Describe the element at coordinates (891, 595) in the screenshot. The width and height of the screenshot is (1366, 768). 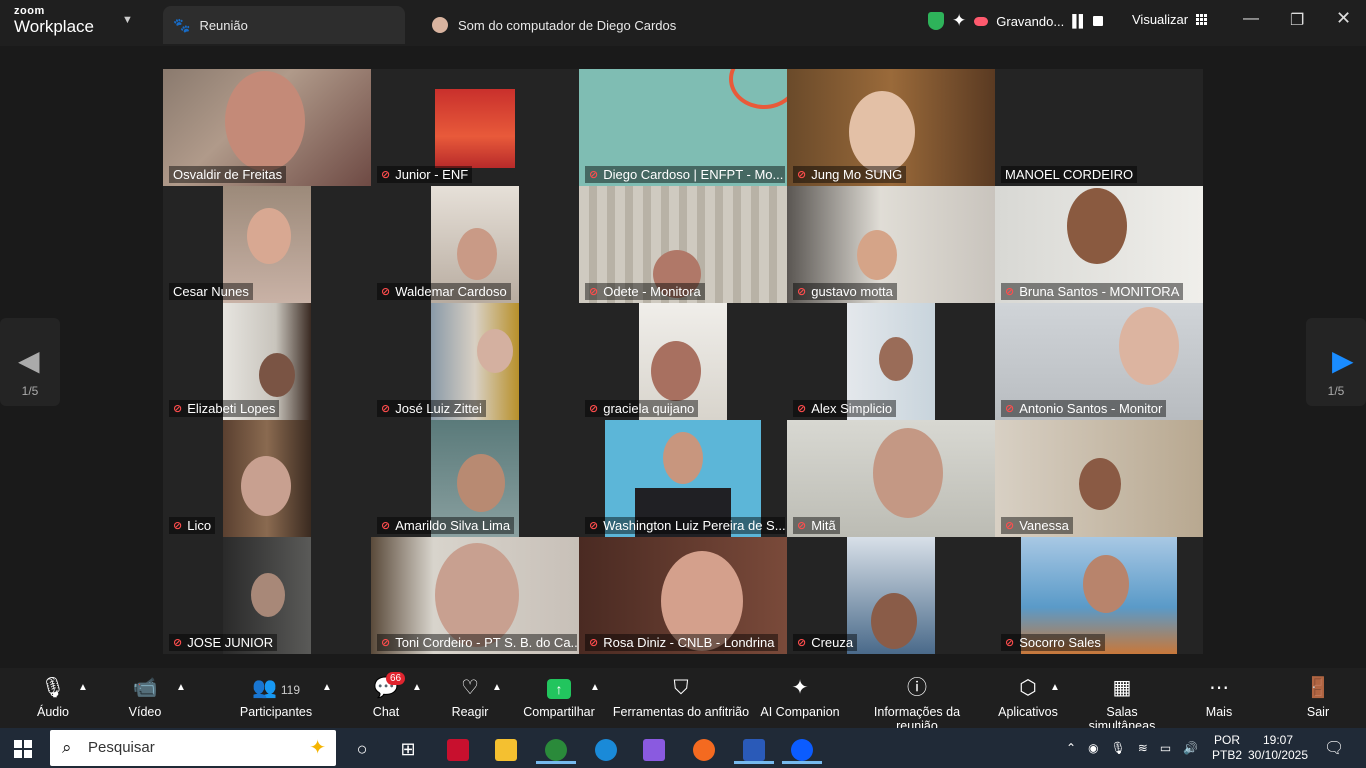
I see `video-tile: ⊘ Creuza` at that location.